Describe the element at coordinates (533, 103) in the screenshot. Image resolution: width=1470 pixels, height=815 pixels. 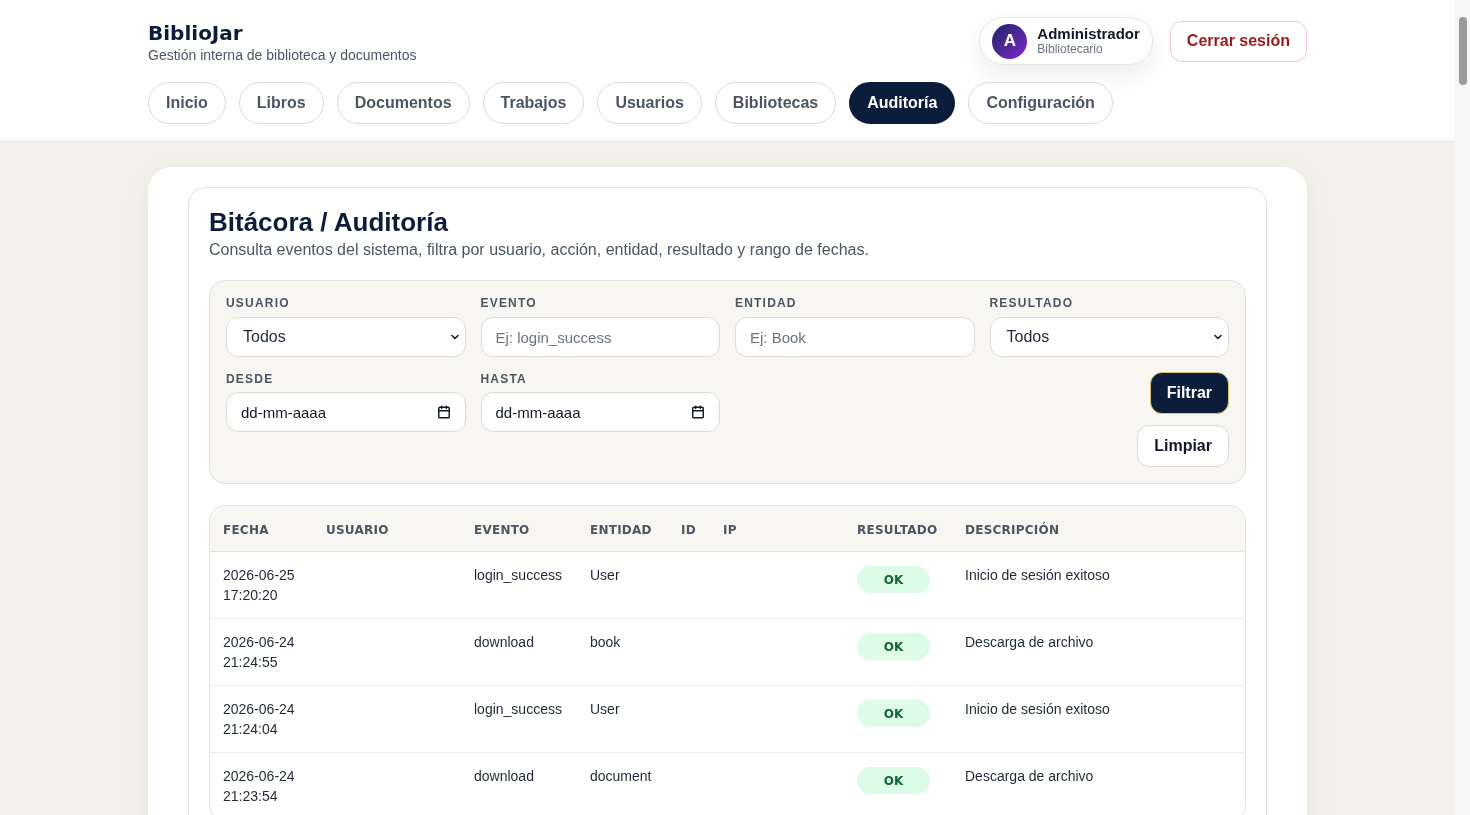
I see `nav-tab: Trabajos` at that location.